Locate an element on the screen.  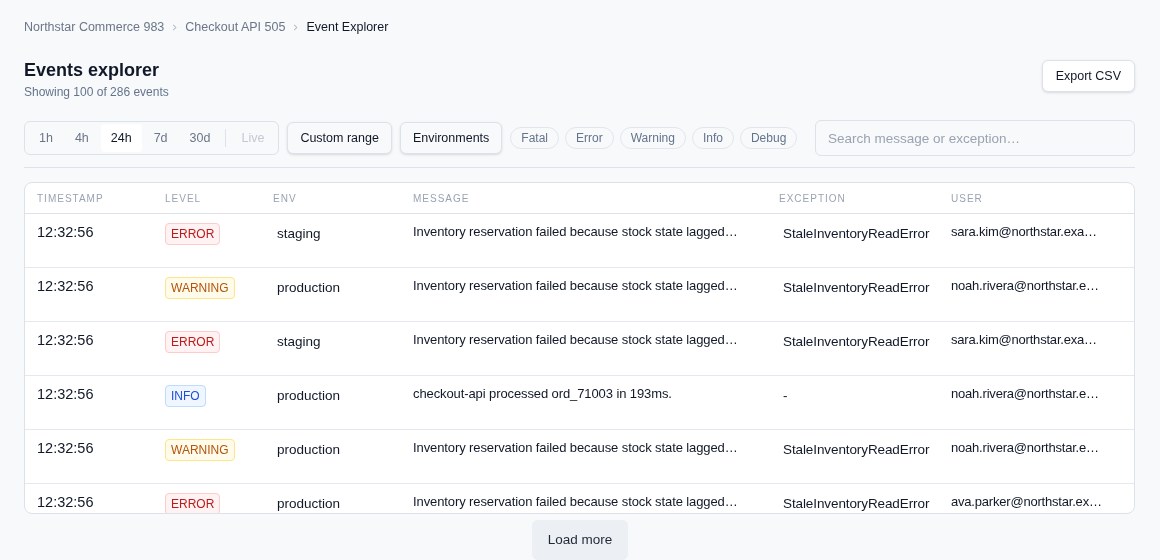
time-range-tab: 7d is located at coordinates (160, 138).